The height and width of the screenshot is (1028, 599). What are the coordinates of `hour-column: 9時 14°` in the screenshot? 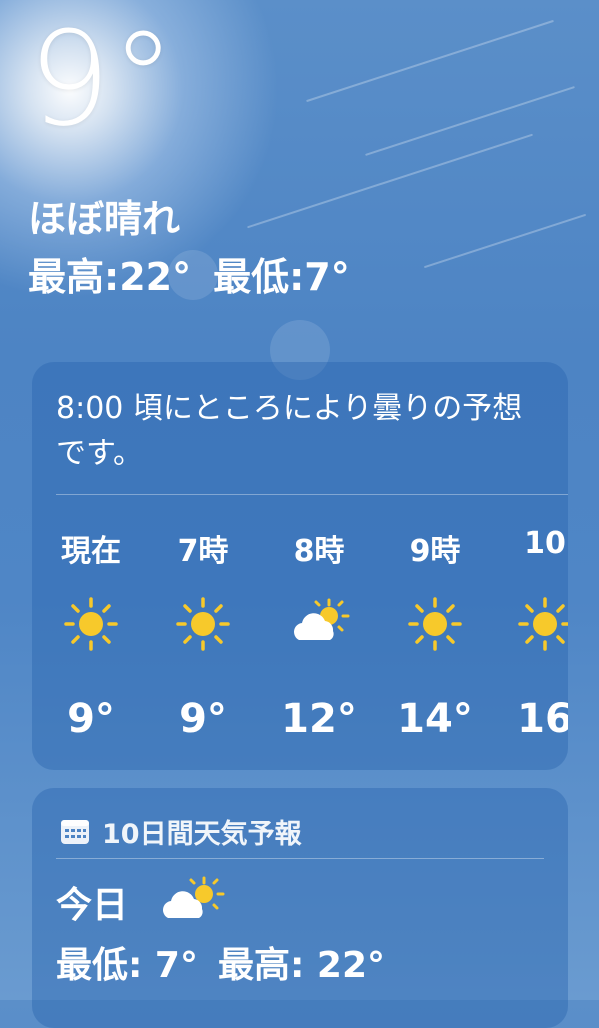 It's located at (435, 636).